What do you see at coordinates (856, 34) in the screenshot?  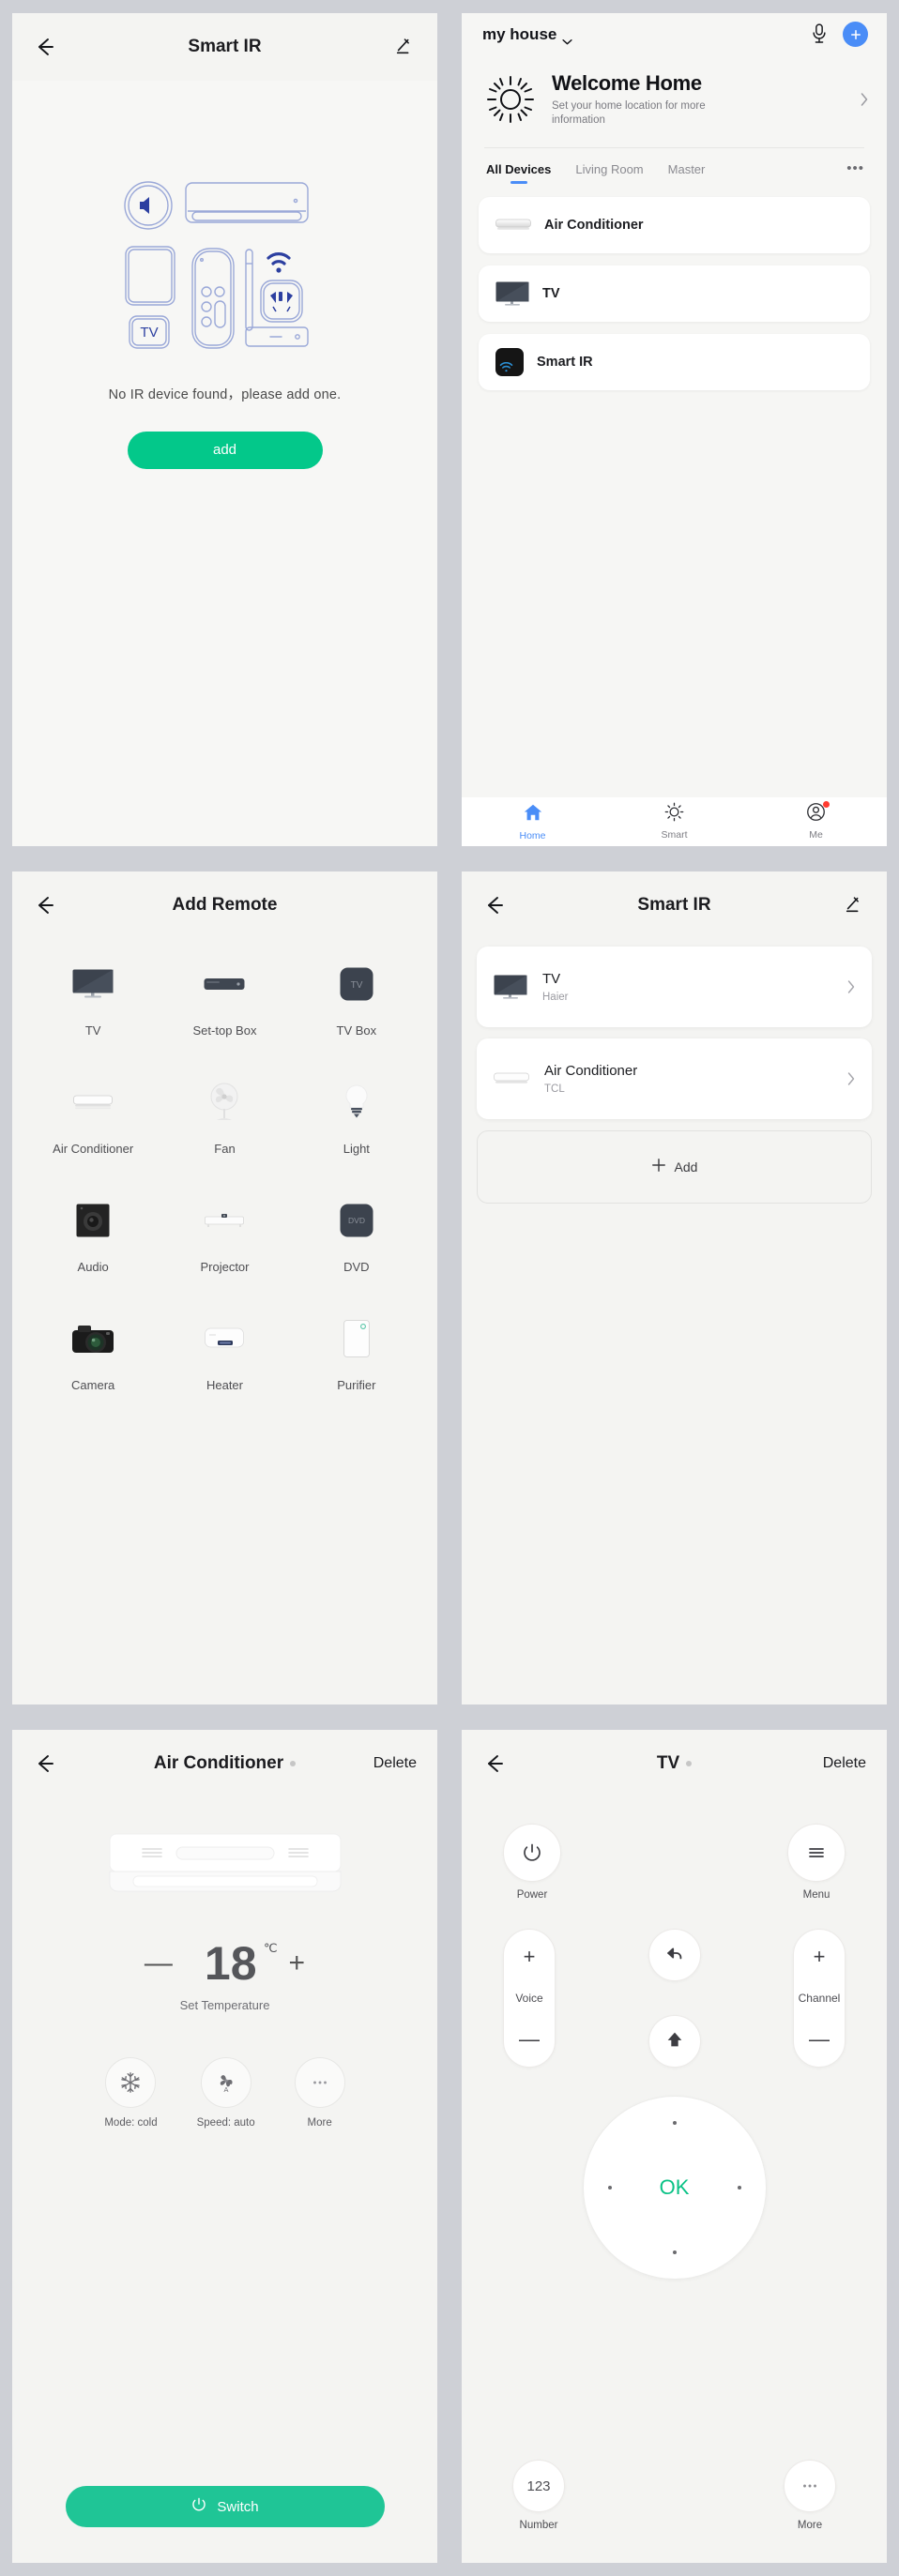 I see `add-device-button` at bounding box center [856, 34].